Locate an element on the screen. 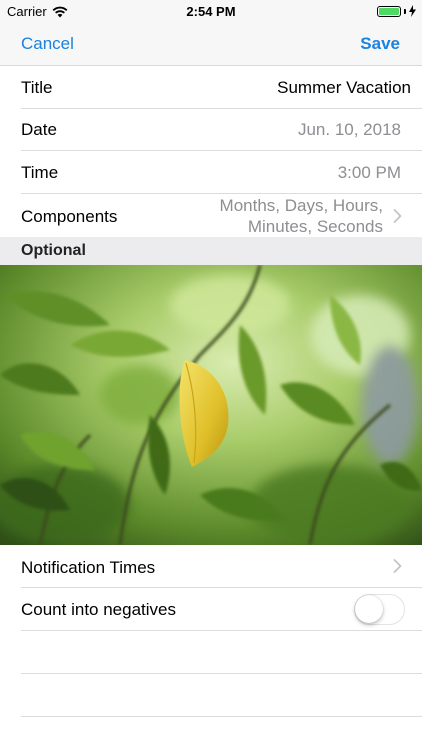  components-value: Months, Days, Hours, Minutes, Seconds is located at coordinates (301, 216).